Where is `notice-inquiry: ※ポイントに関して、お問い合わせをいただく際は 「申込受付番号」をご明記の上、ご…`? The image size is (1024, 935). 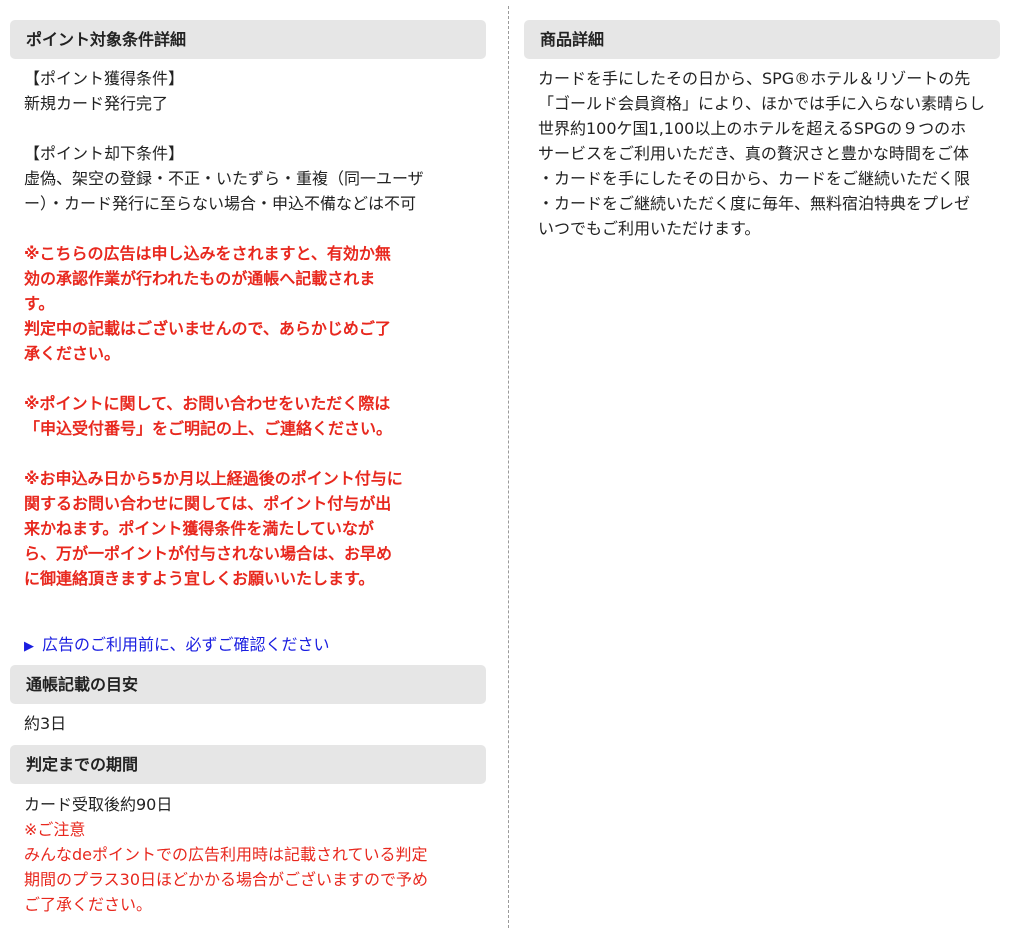 notice-inquiry: ※ポイントに関して、お問い合わせをいただく際は 「申込受付番号」をご明記の上、ご… is located at coordinates (255, 416).